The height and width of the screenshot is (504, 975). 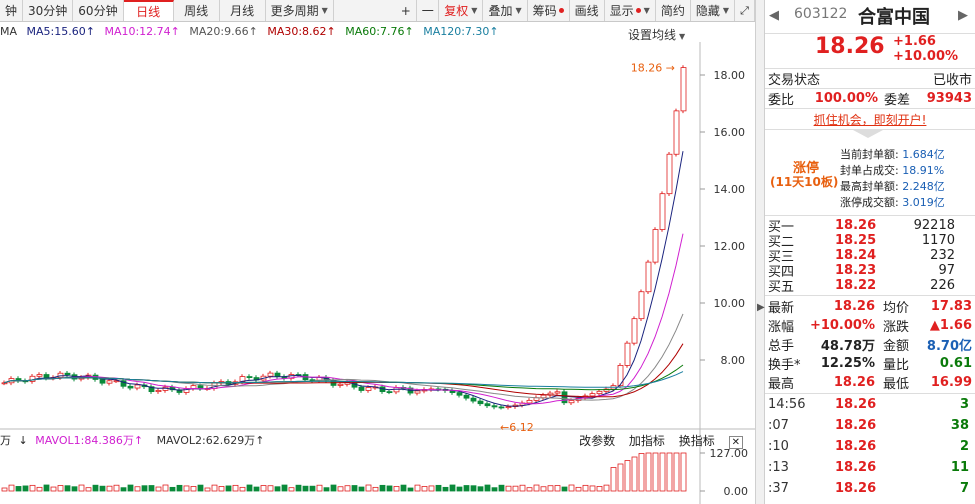 What do you see at coordinates (406, 10) in the screenshot?
I see `zoom-in-button: +` at bounding box center [406, 10].